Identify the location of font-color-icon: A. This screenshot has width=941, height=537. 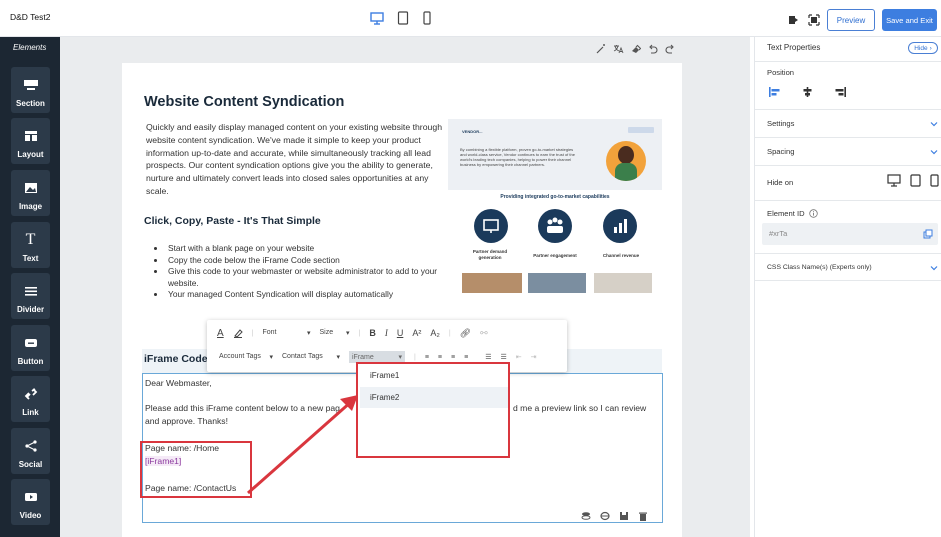
(220, 333).